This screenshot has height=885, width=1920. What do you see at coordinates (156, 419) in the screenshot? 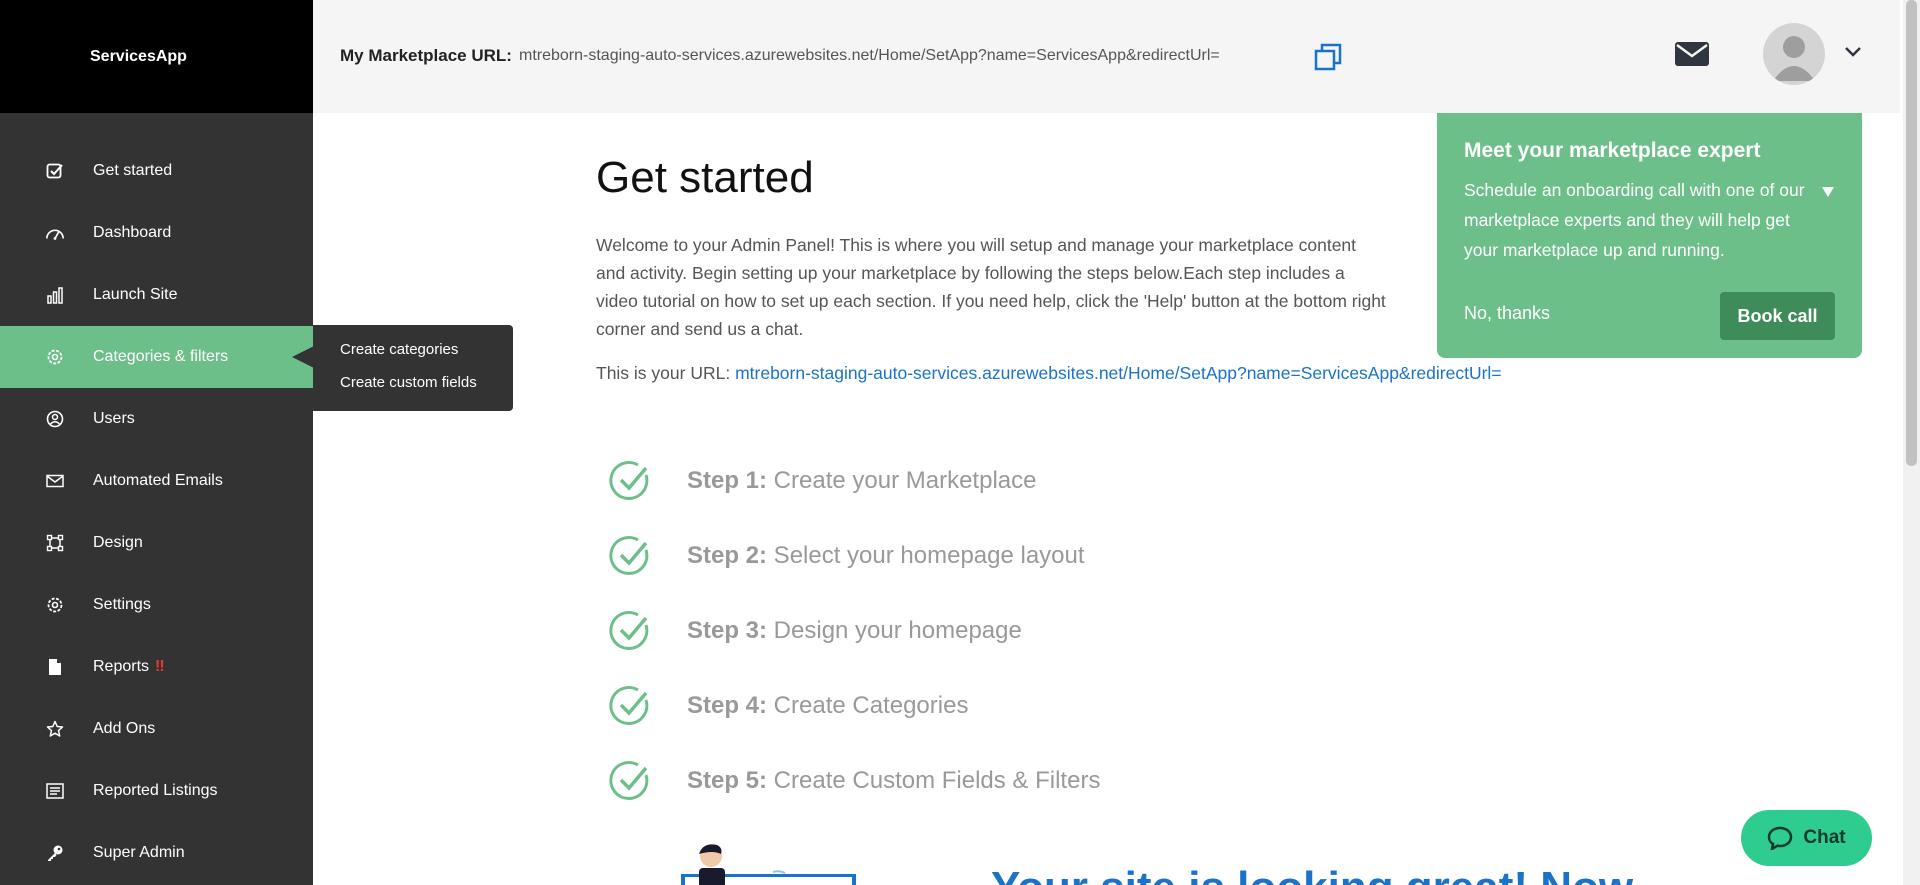
I see `sidebar-item-users: Users` at bounding box center [156, 419].